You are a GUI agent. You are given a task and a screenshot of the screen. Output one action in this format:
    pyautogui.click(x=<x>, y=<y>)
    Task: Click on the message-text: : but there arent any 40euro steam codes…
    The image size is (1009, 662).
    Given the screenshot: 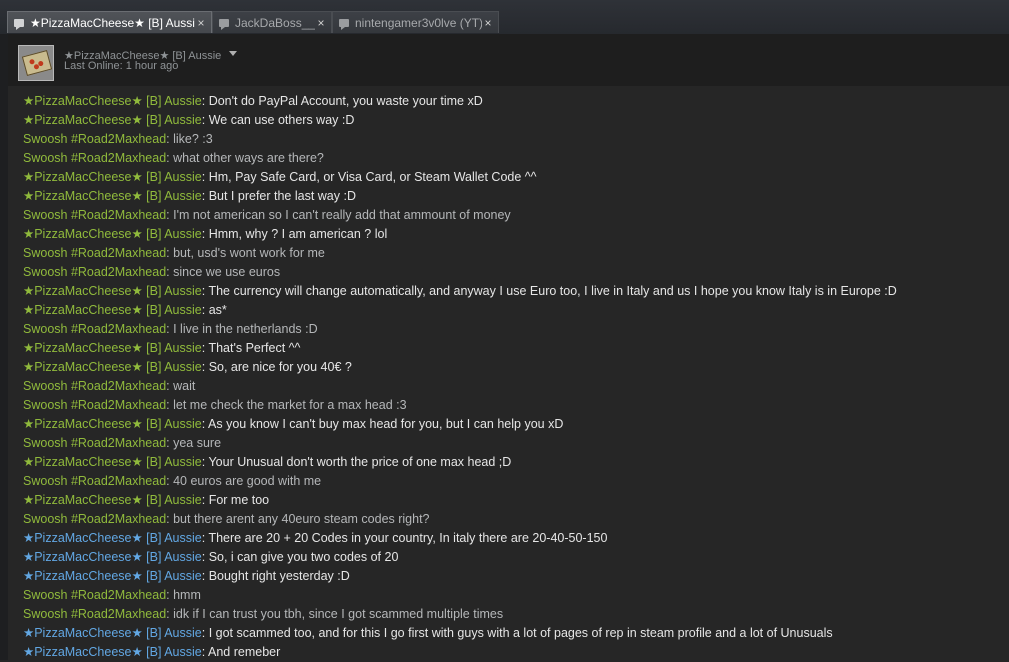 What is the action you would take?
    pyautogui.click(x=298, y=519)
    